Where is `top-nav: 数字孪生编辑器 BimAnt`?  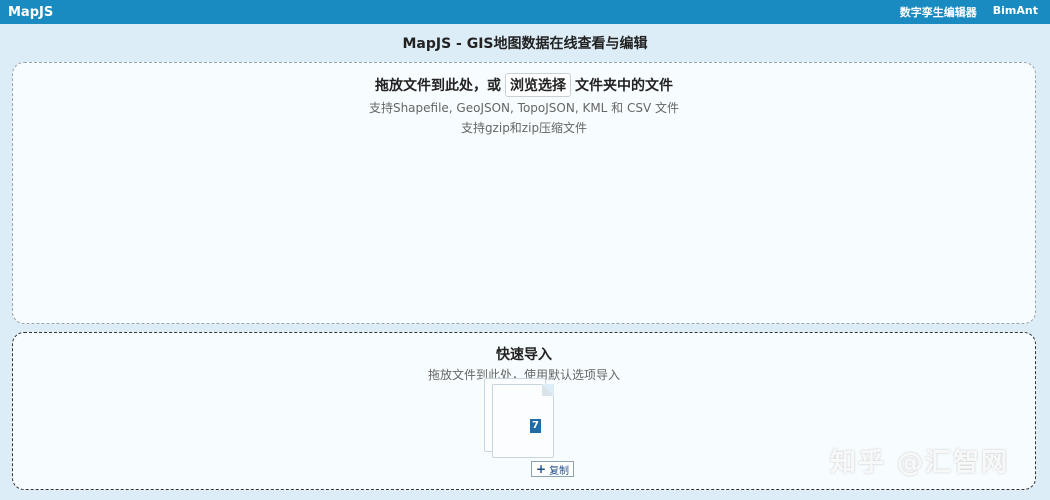 top-nav: 数字孪生编辑器 BimAnt is located at coordinates (969, 12).